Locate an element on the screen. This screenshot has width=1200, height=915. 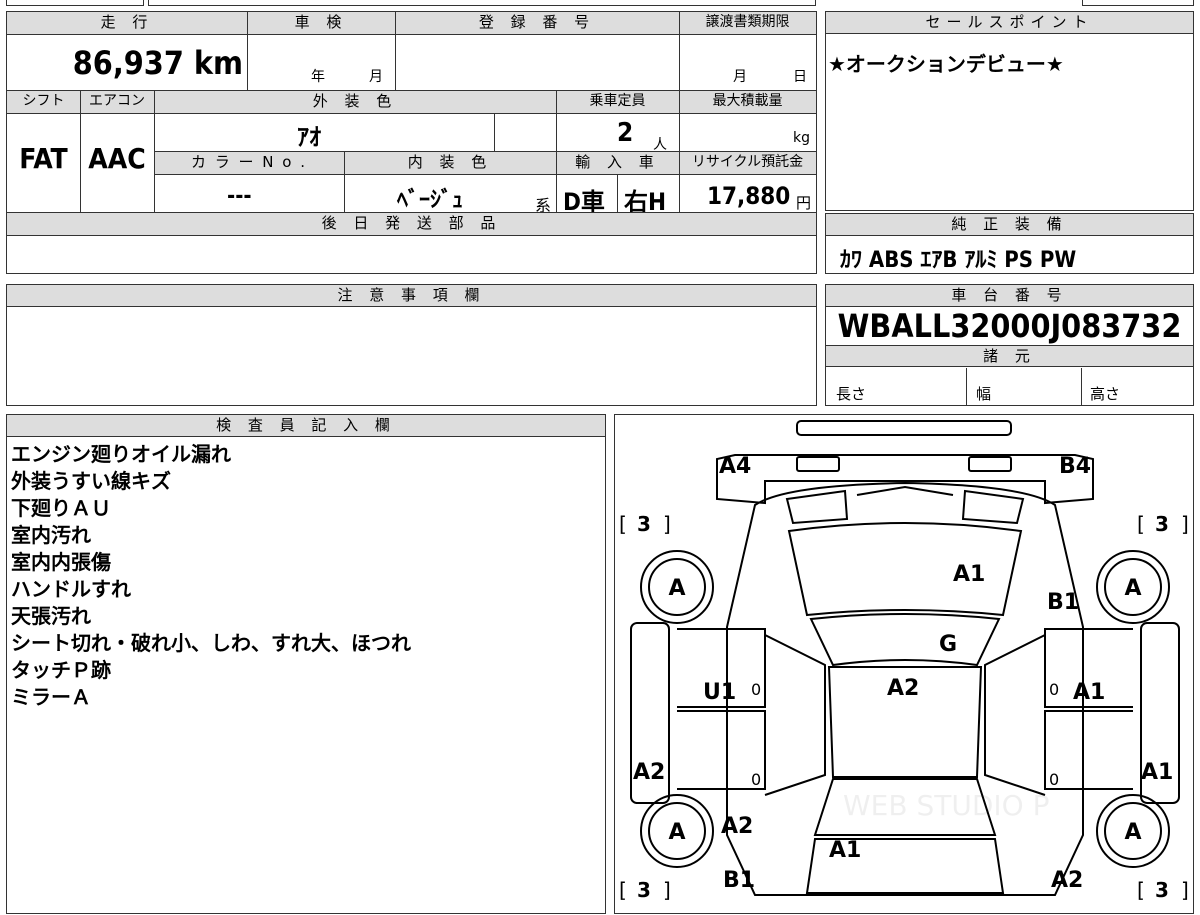
interior-header: 内 装 色 is located at coordinates (450, 163).